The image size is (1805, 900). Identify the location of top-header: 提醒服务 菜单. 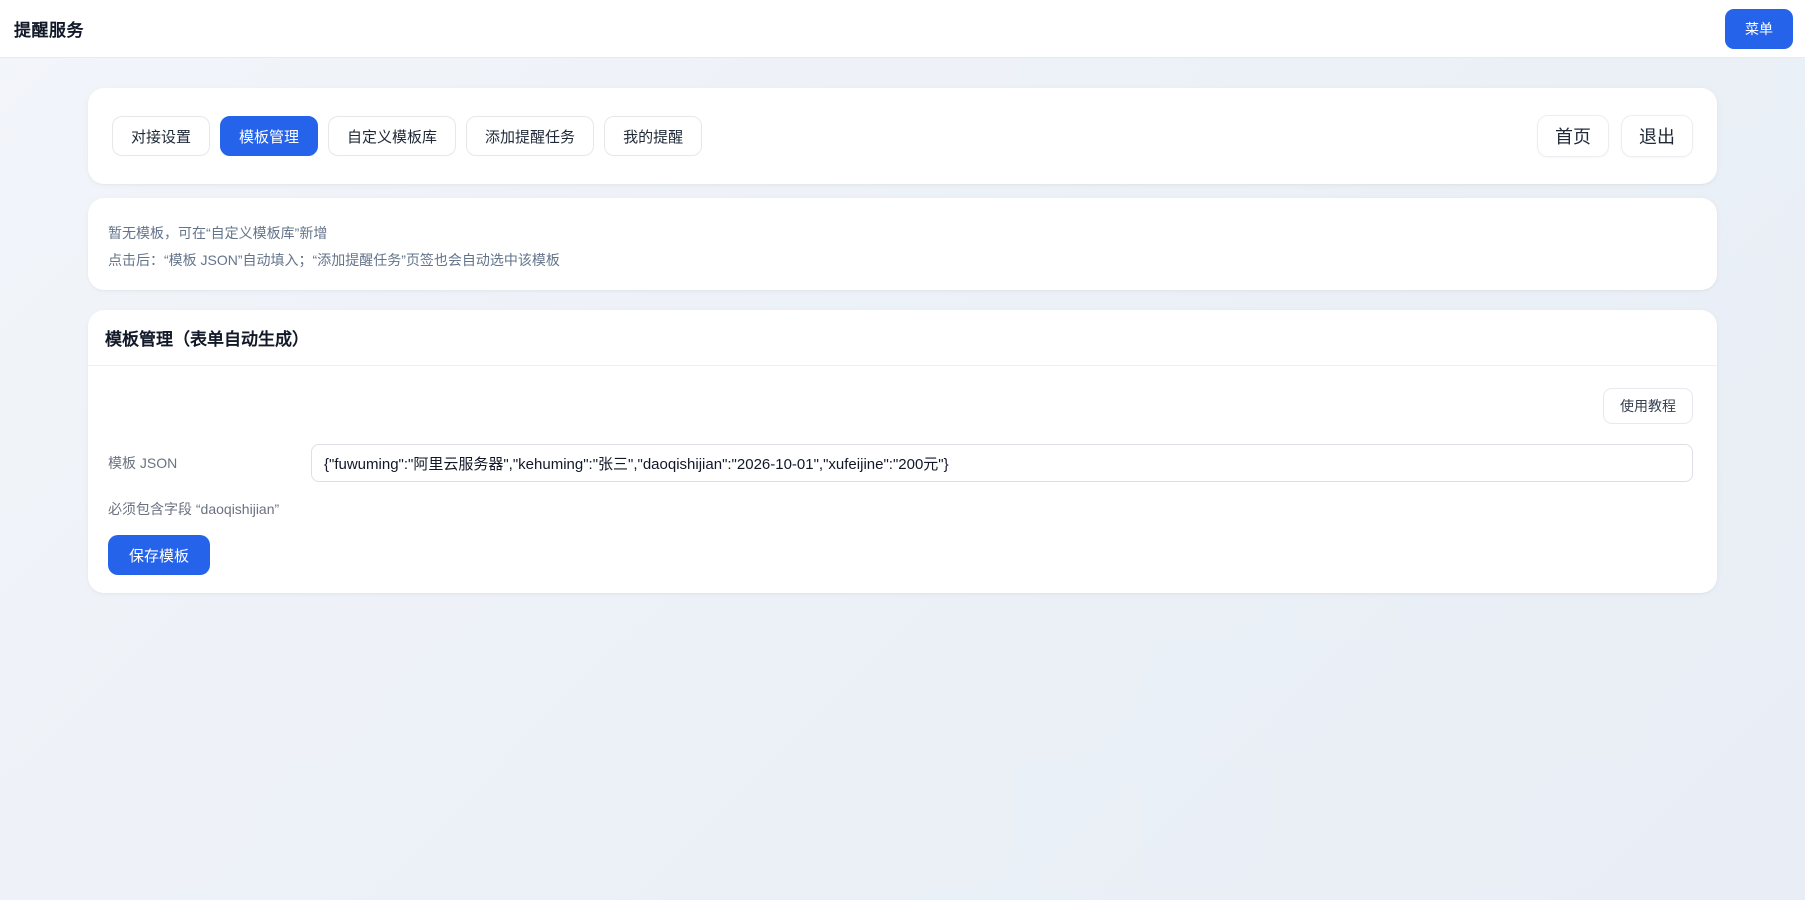
(902, 29).